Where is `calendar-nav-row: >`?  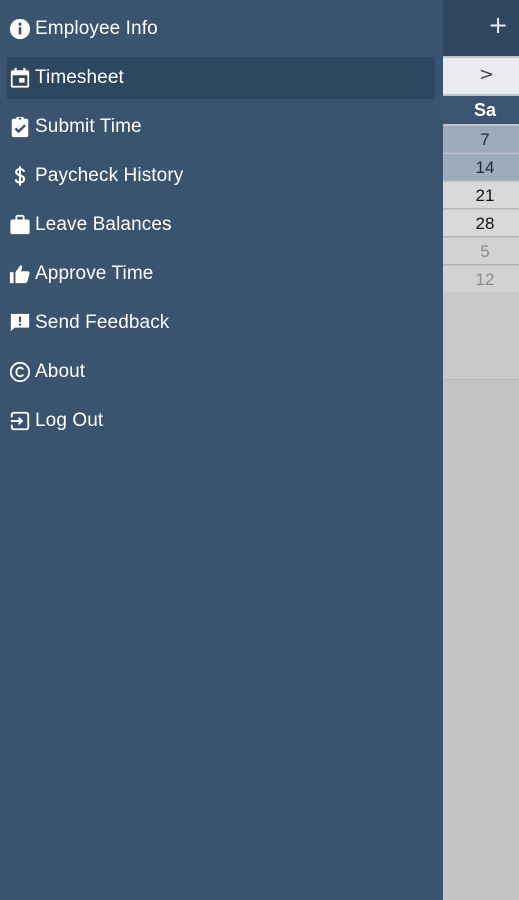
calendar-nav-row: > is located at coordinates (481, 76).